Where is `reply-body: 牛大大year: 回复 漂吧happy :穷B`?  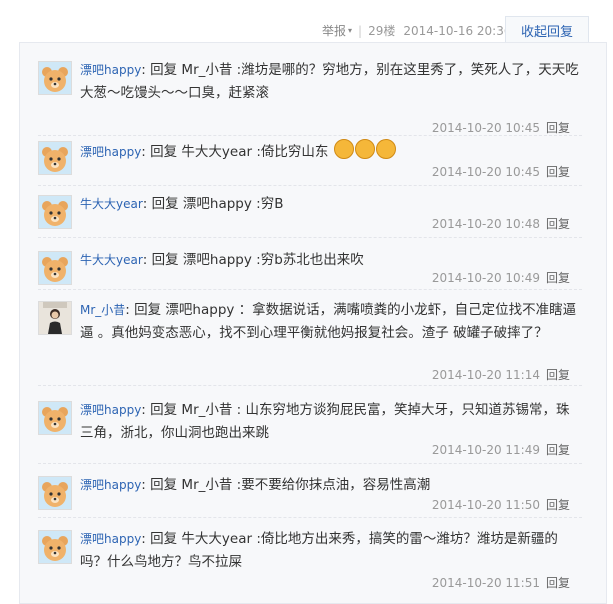
reply-body: 牛大大year: 回复 漂吧happy :穷B is located at coordinates (330, 204).